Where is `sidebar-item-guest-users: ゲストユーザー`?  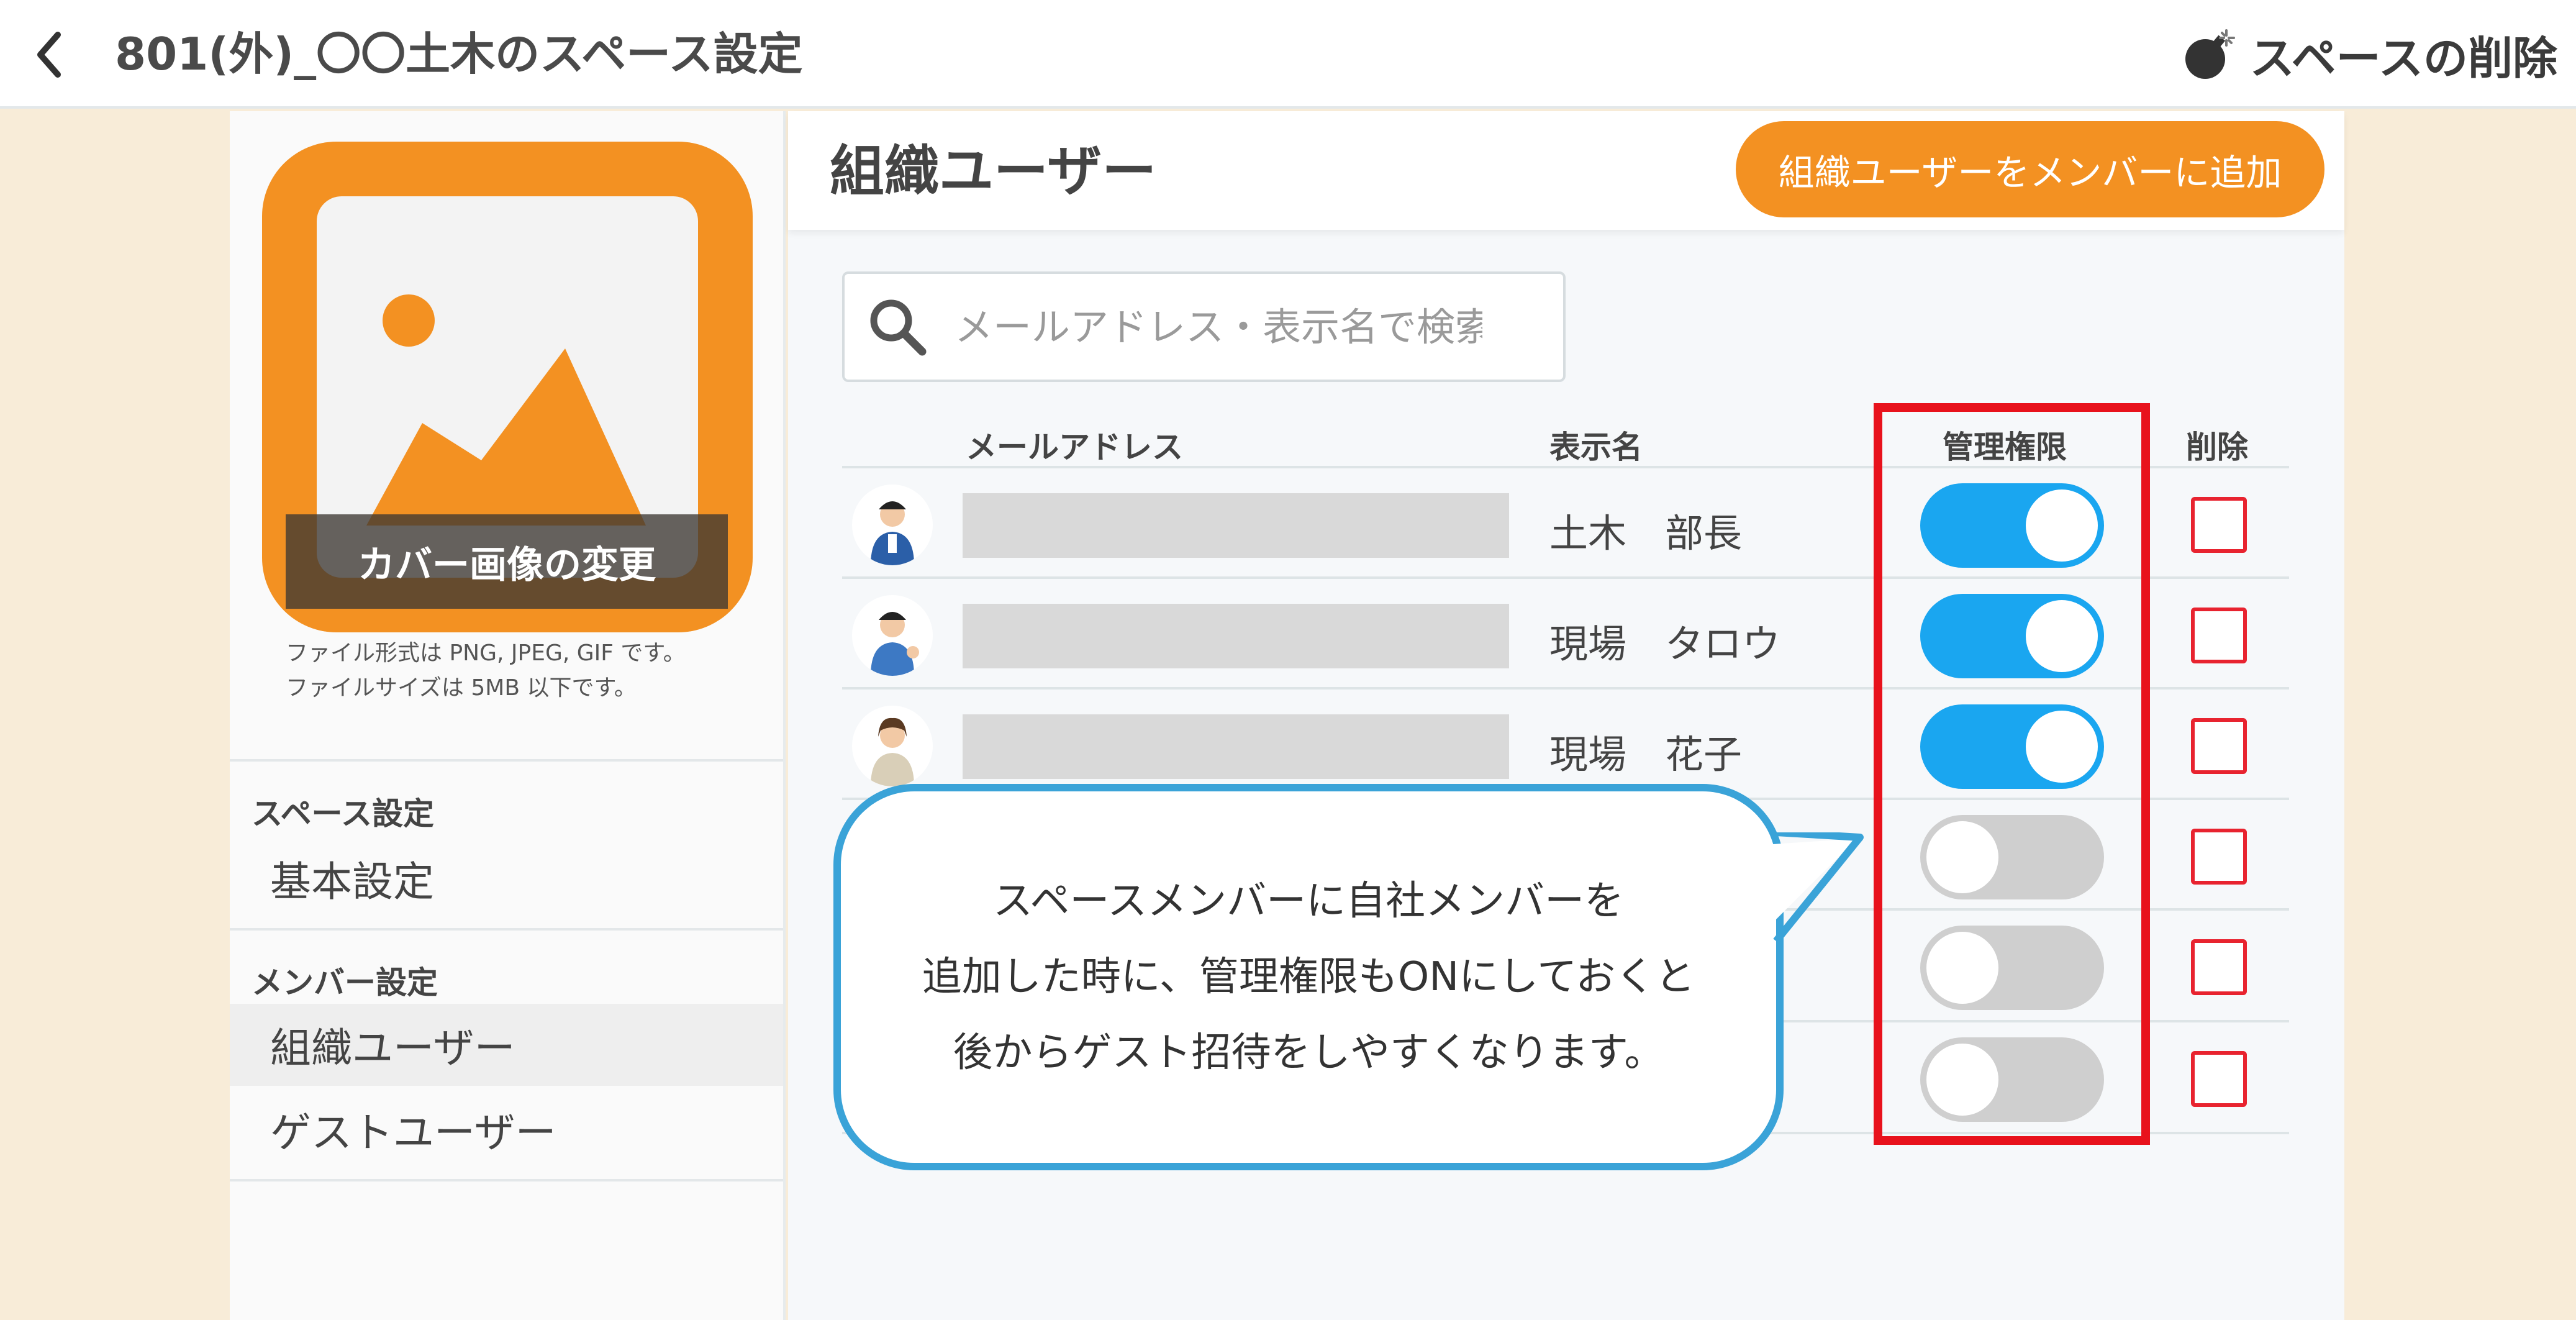
sidebar-item-guest-users: ゲストユーザー is located at coordinates (506, 1129).